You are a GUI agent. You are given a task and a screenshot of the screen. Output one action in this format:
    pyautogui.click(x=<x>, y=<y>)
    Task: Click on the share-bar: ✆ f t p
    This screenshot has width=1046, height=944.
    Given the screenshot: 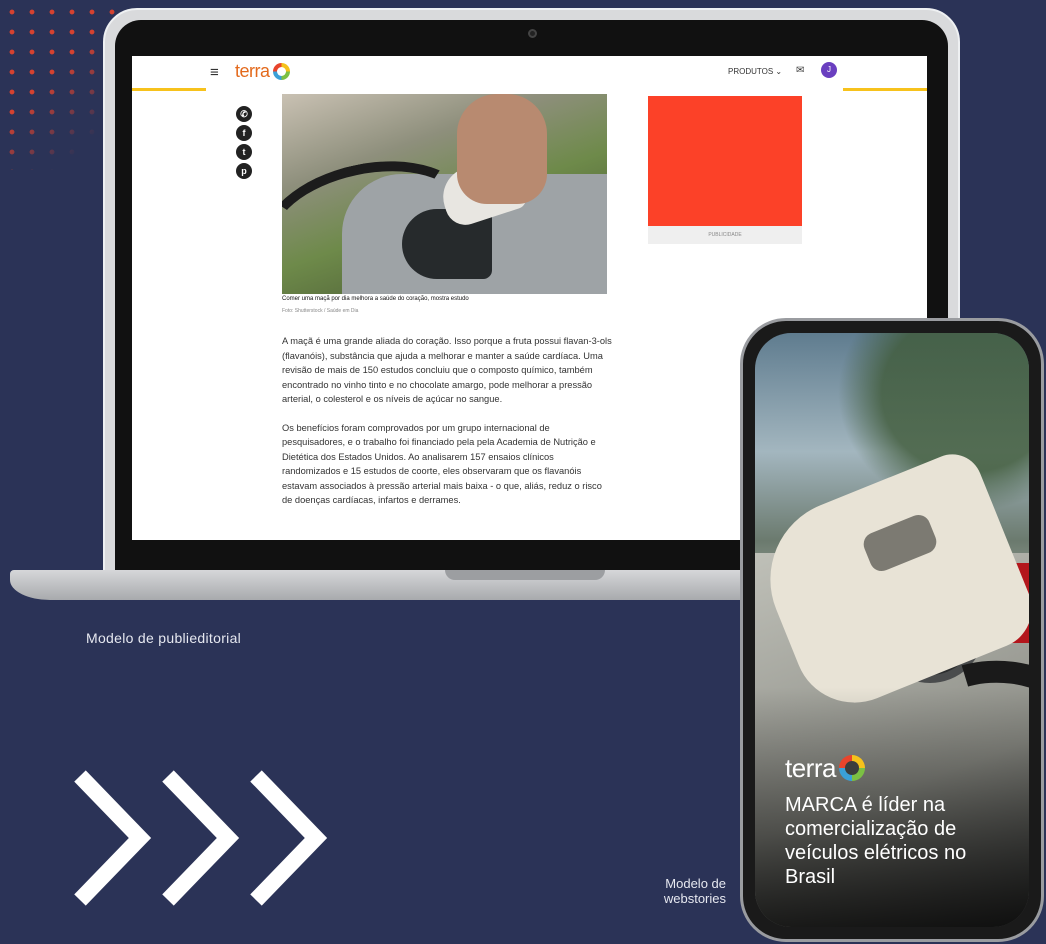 What is the action you would take?
    pyautogui.click(x=244, y=144)
    